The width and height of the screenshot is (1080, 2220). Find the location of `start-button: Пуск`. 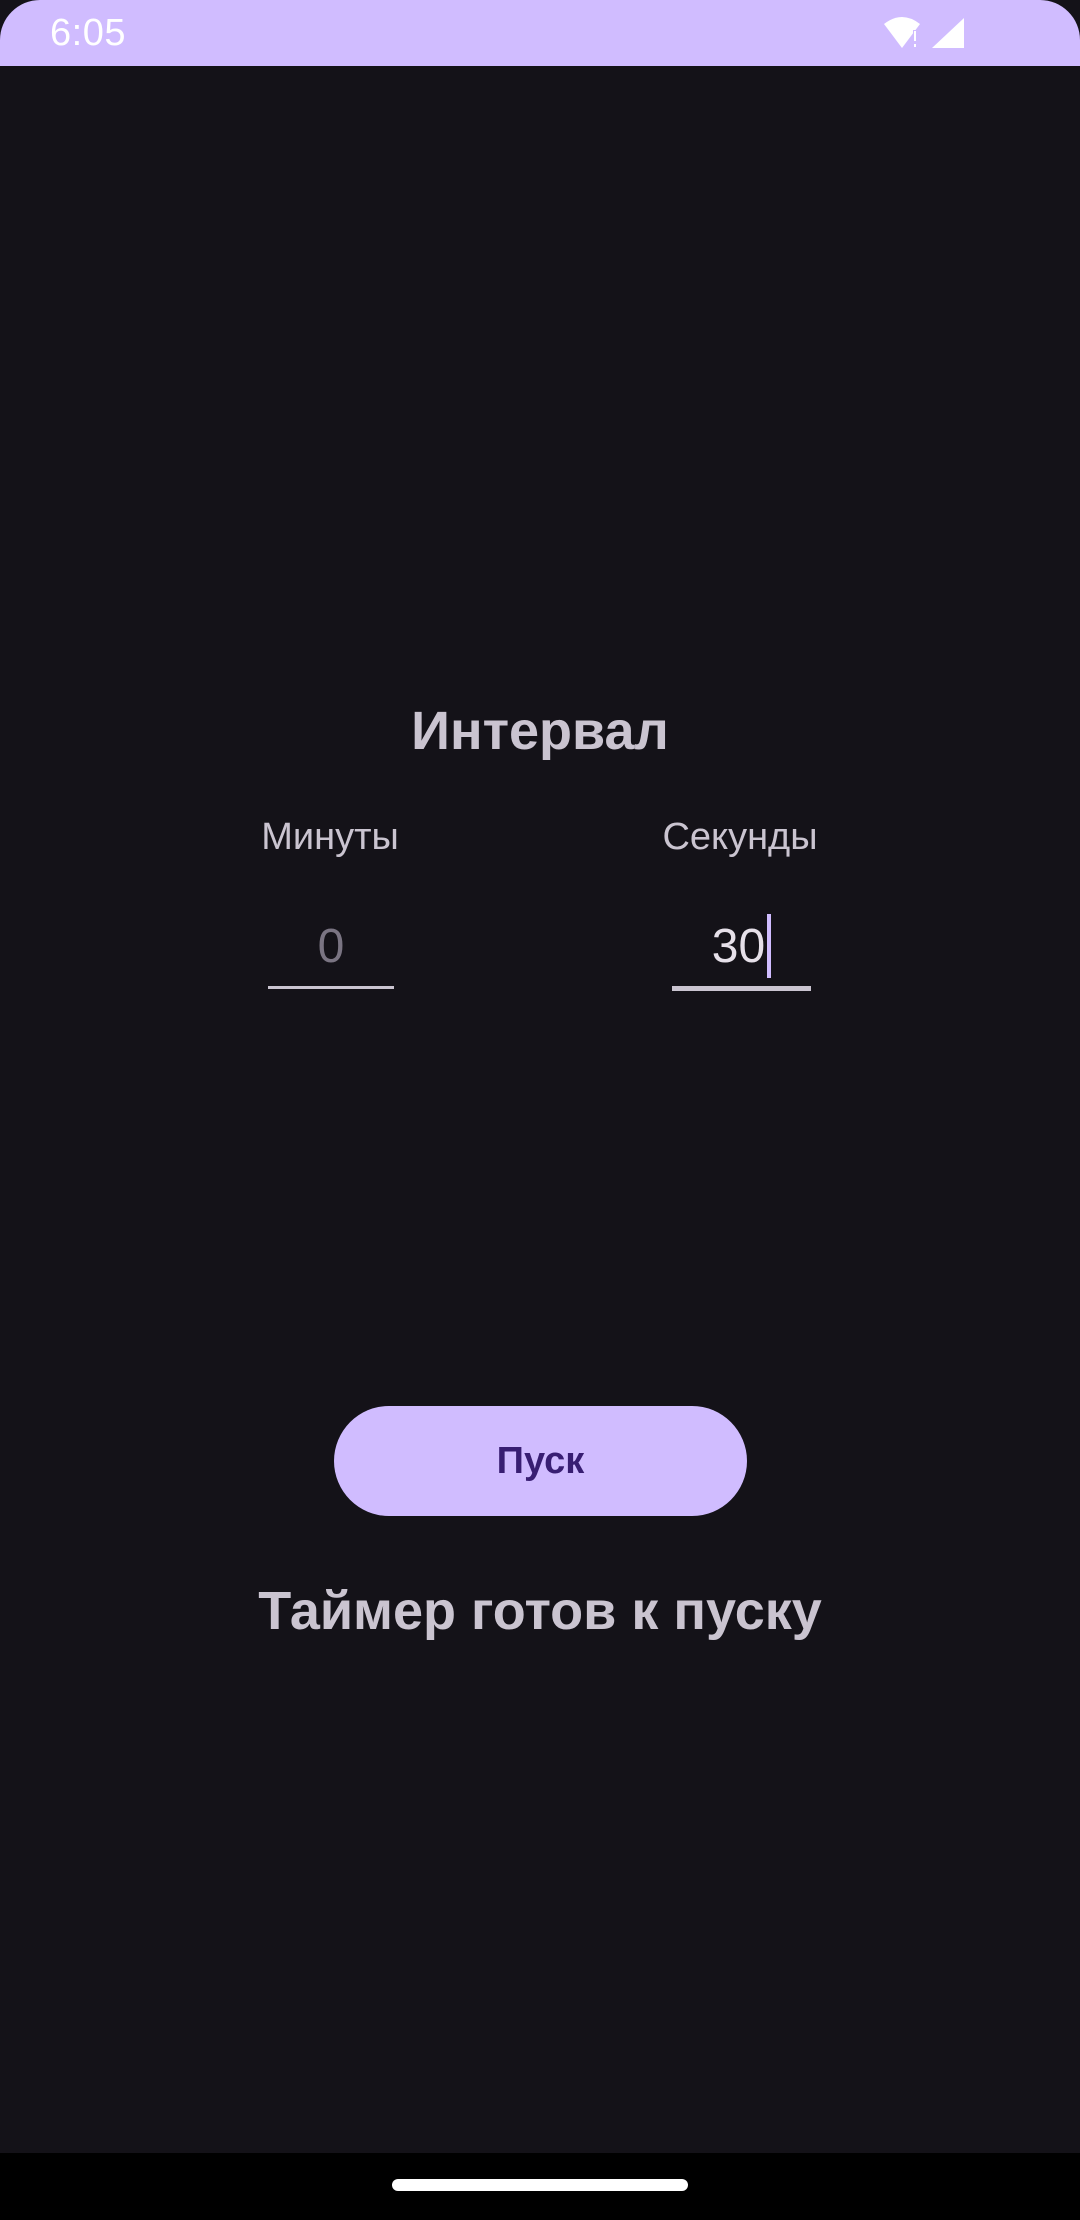

start-button: Пуск is located at coordinates (540, 1461).